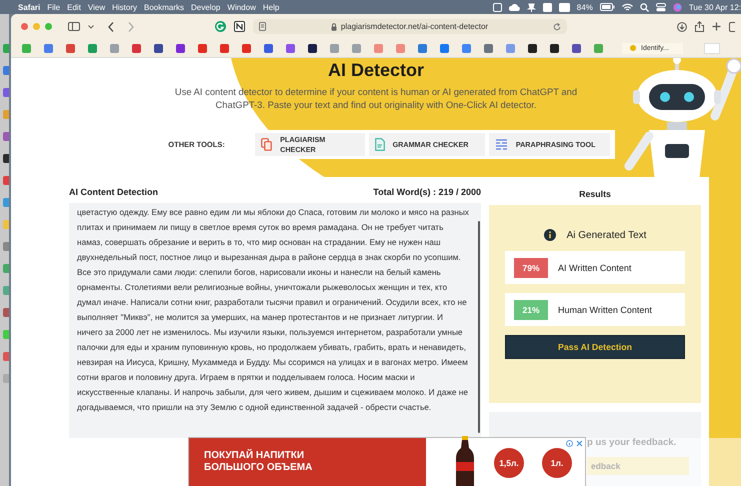  I want to click on score-label: Human Written Content, so click(605, 309).